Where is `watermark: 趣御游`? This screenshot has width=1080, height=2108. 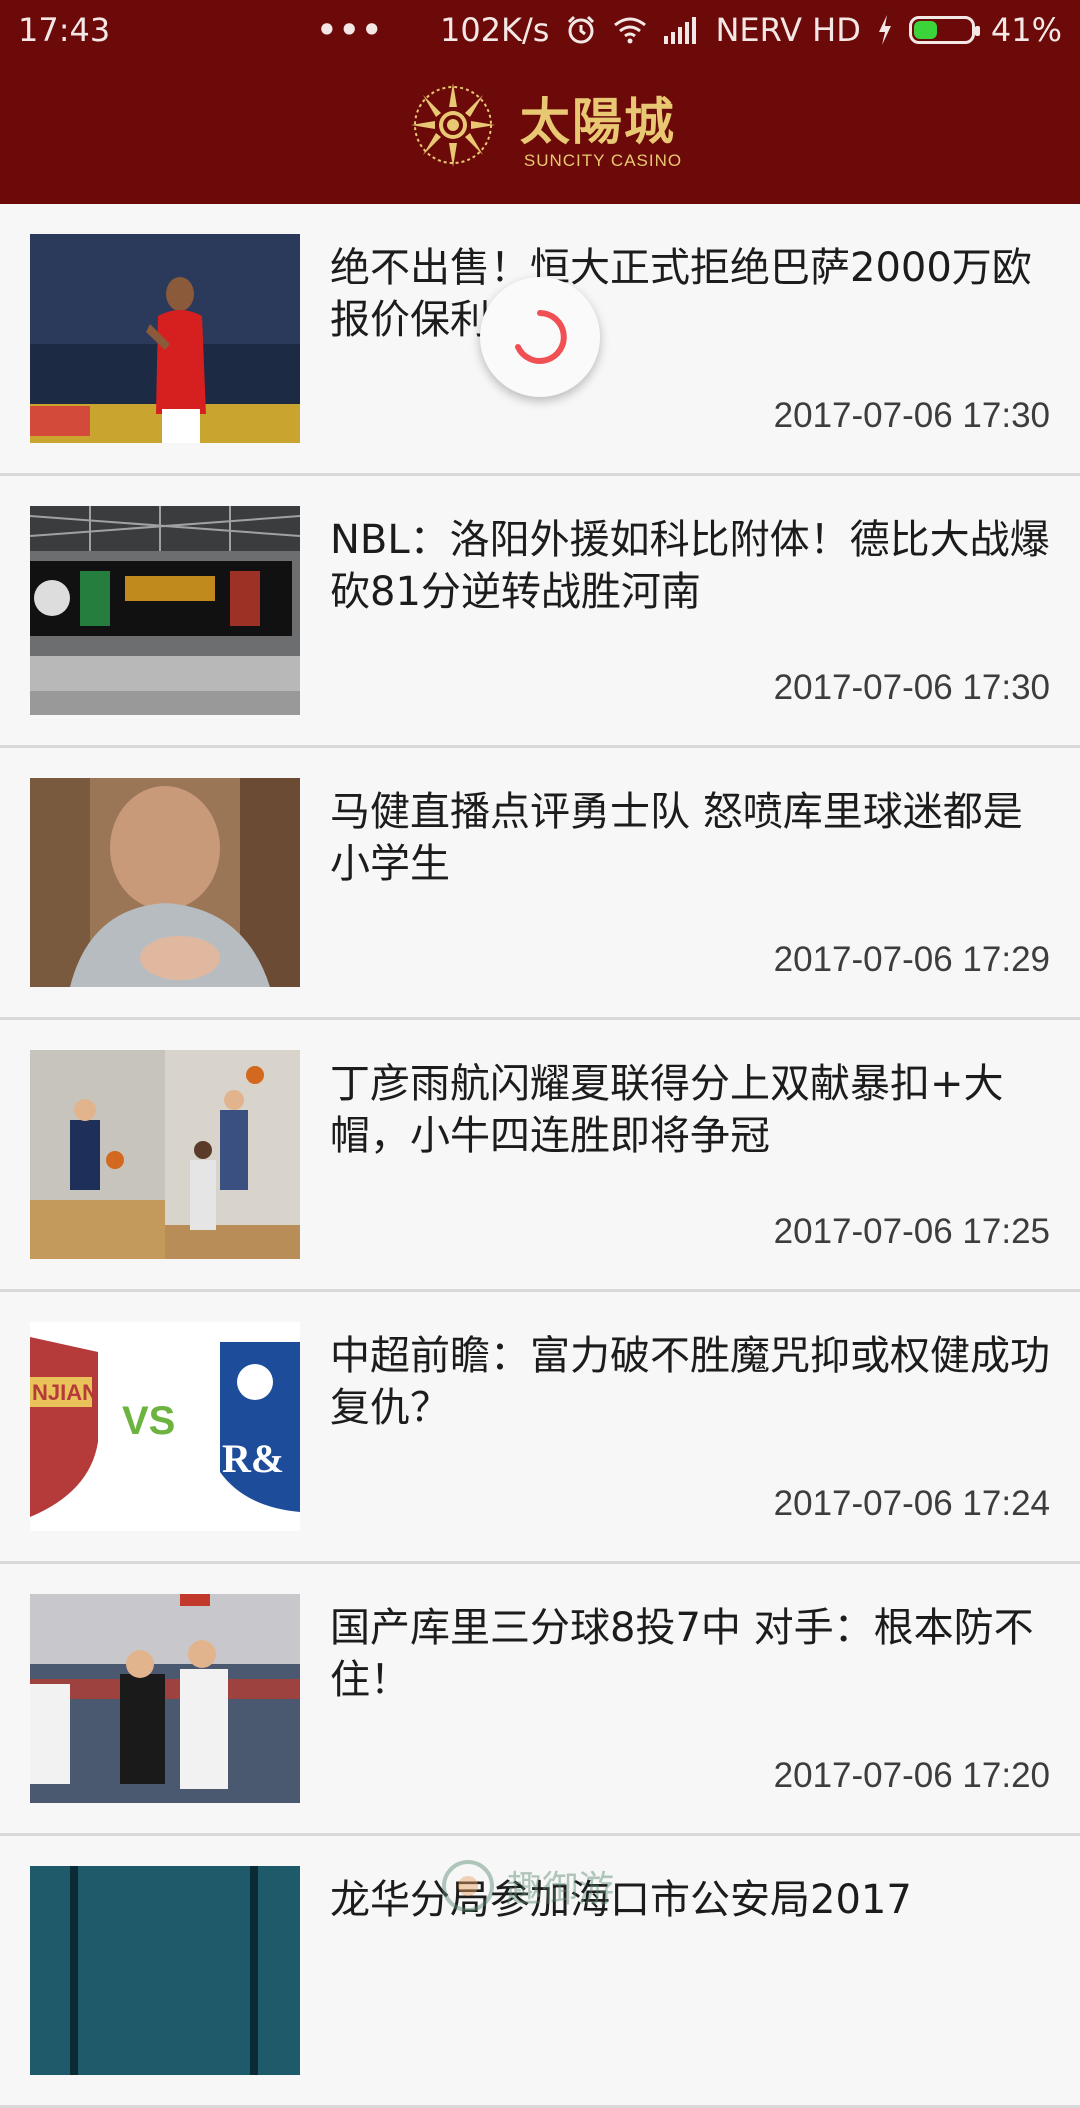
watermark: 趣御游 is located at coordinates (527, 1886).